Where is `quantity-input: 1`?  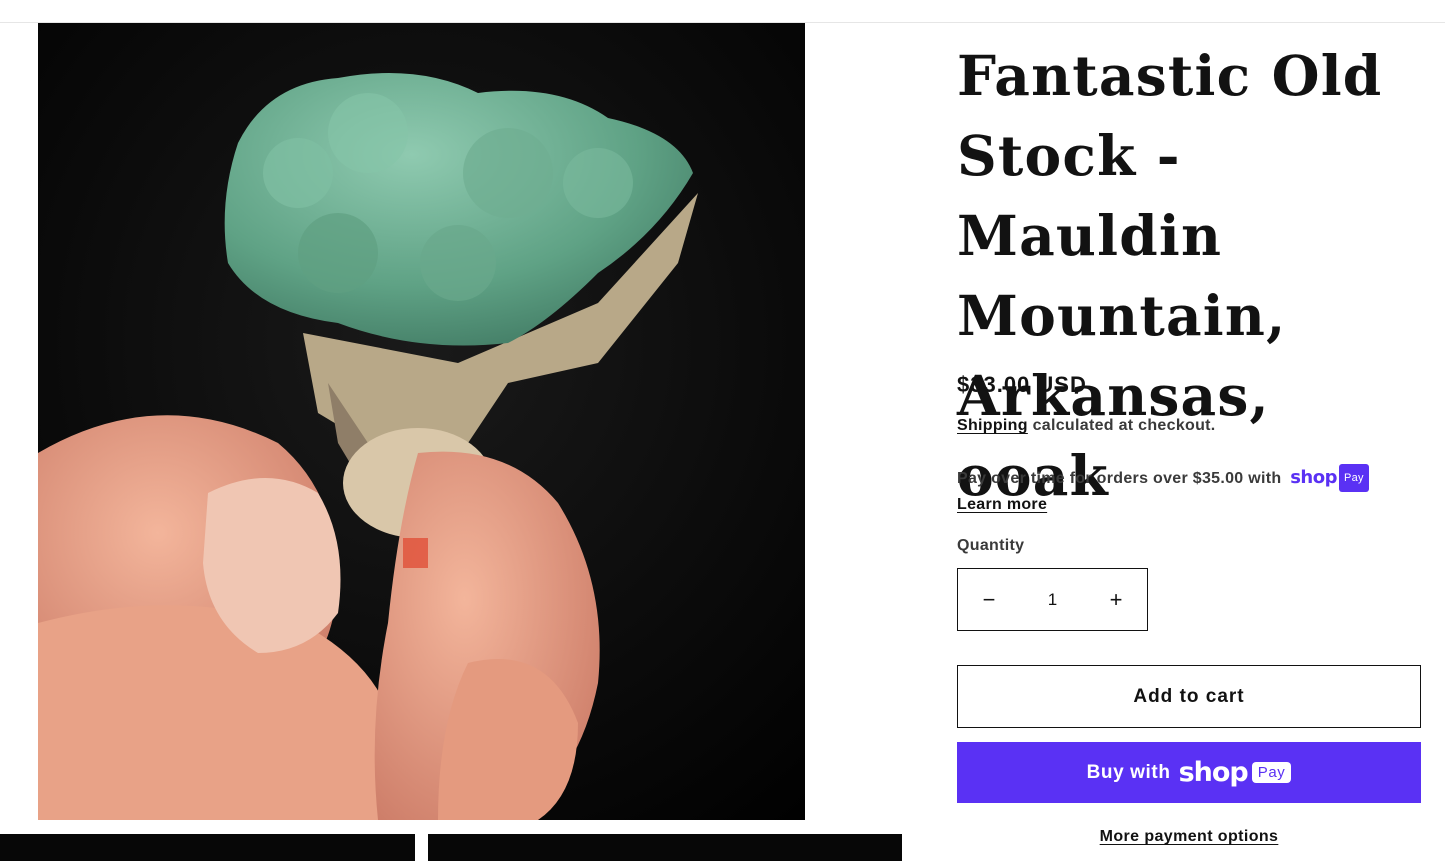
quantity-input: 1 is located at coordinates (1052, 600).